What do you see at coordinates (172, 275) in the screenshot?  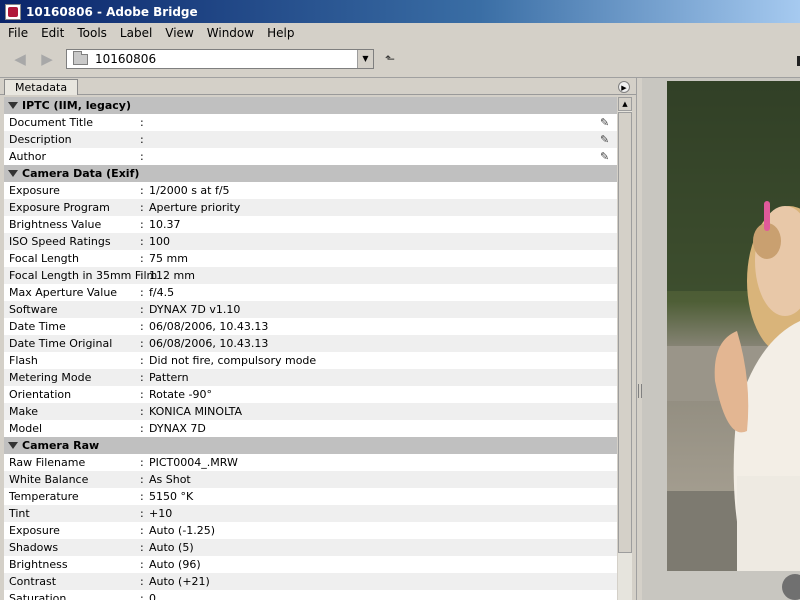 I see `metadata-value: 112 mm` at bounding box center [172, 275].